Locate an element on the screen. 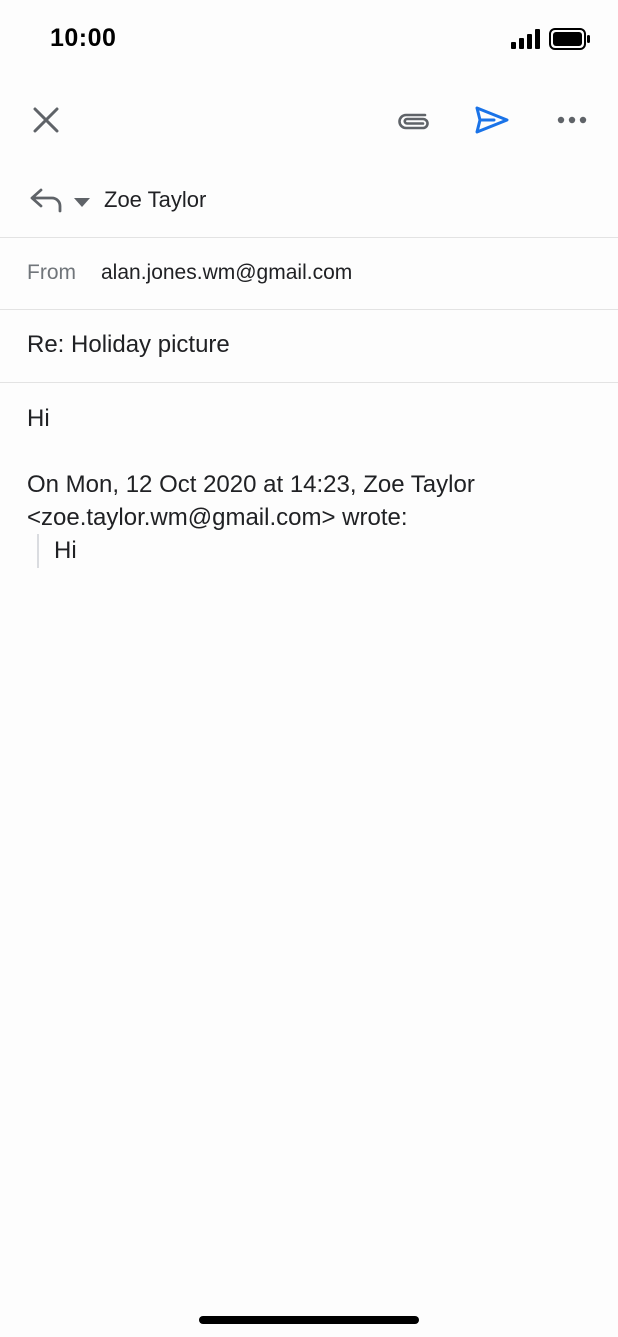 This screenshot has width=618, height=1337. caret-down-icon is located at coordinates (82, 202).